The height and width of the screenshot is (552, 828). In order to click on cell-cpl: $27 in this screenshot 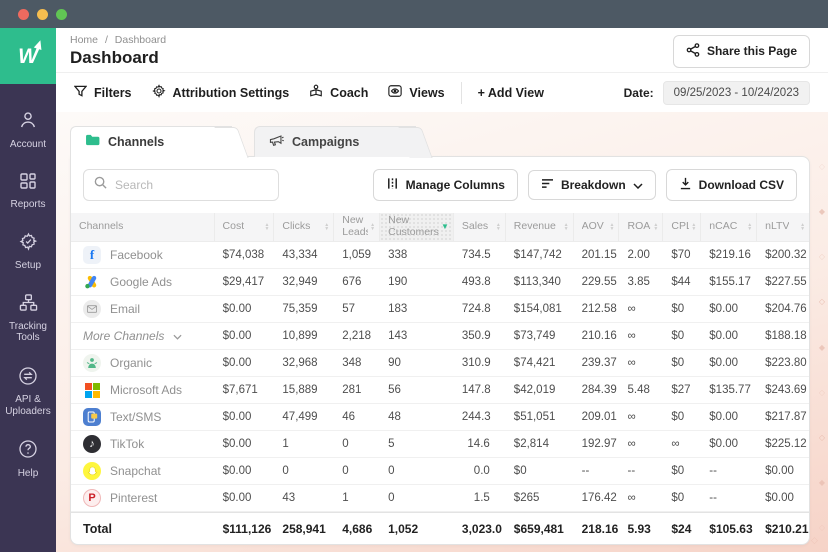, I will do `click(681, 390)`.